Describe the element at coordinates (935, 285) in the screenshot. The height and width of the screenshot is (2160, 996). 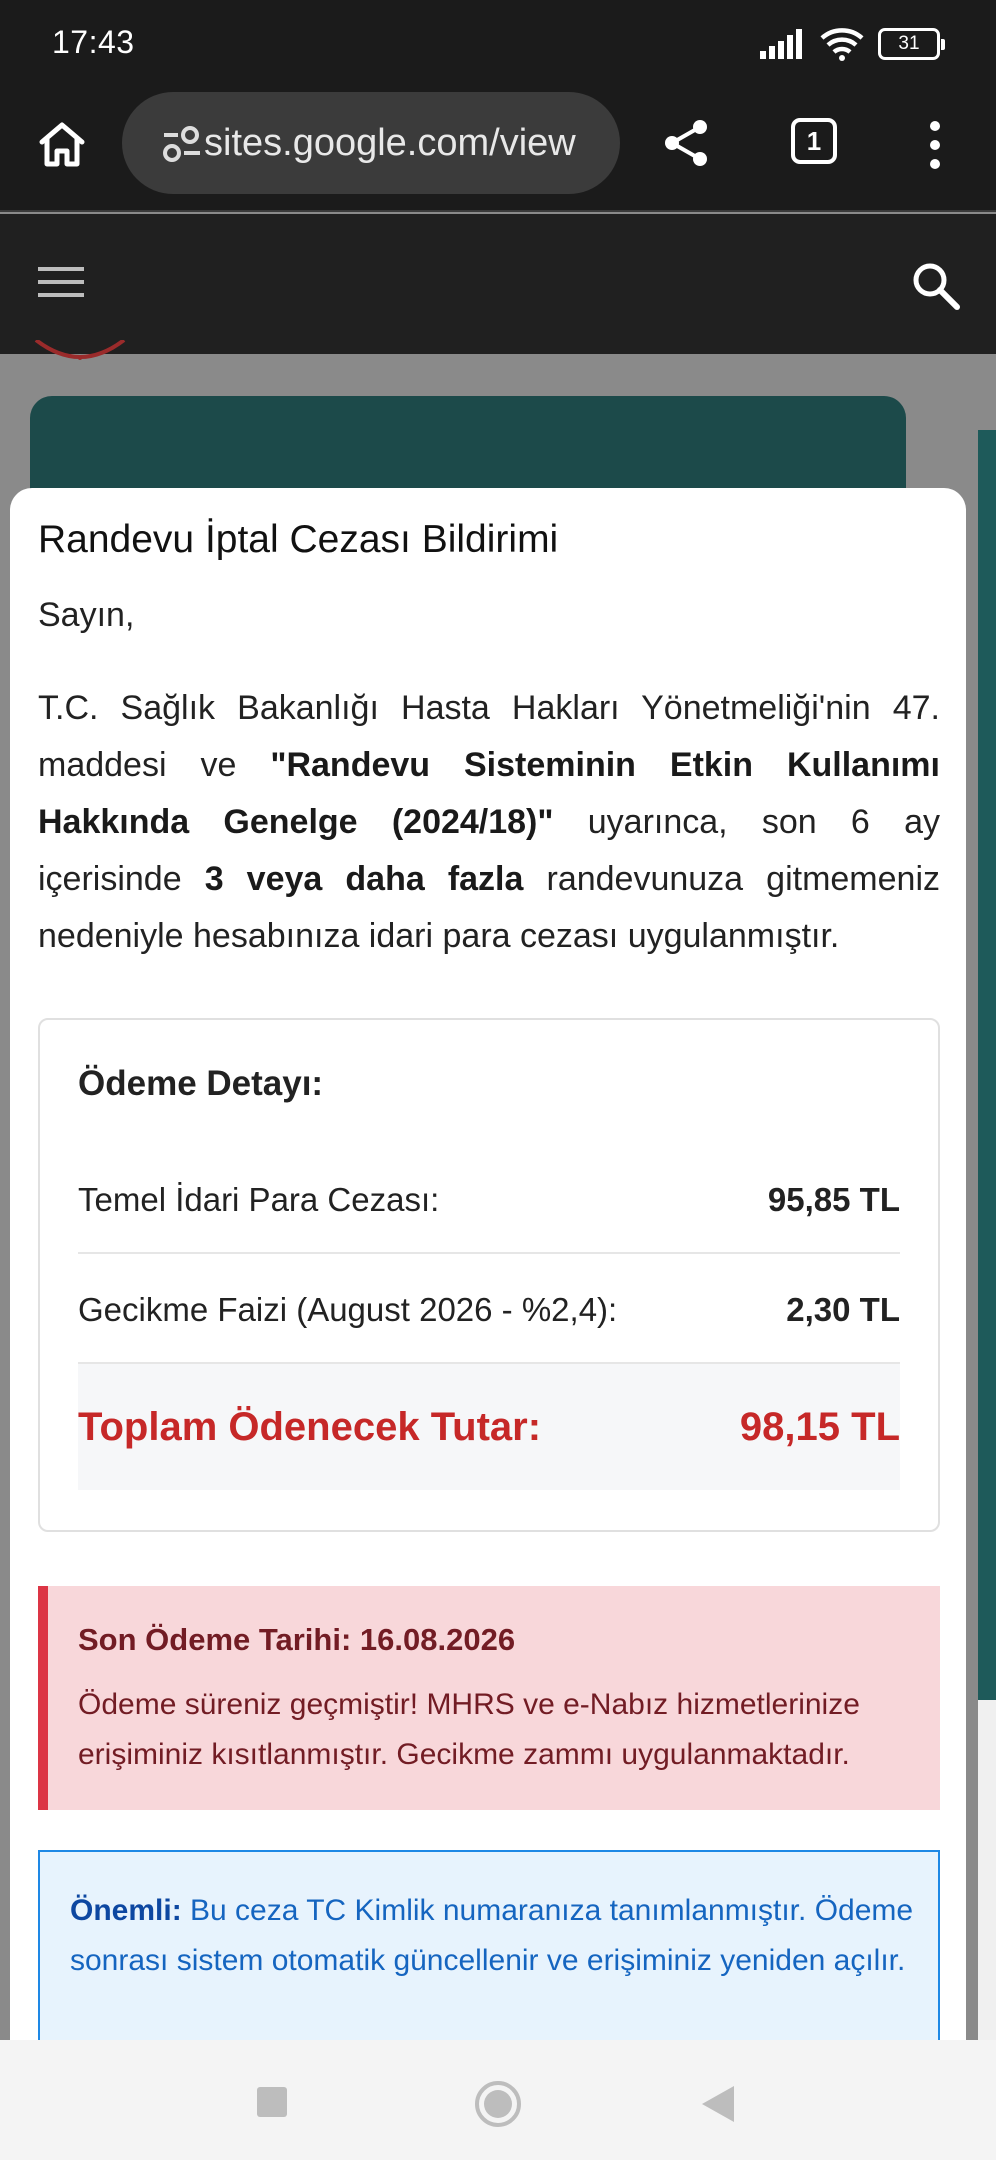
I see `search-icon` at that location.